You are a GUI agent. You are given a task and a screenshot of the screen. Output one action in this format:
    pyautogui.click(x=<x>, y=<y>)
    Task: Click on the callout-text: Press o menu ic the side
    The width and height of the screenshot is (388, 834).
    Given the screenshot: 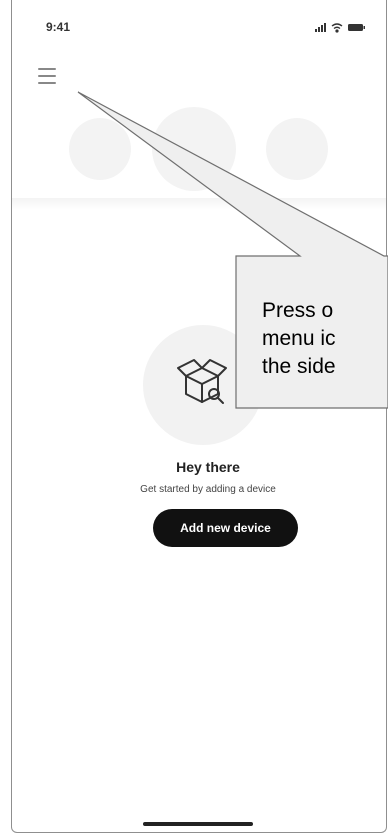 What is the action you would take?
    pyautogui.click(x=299, y=339)
    